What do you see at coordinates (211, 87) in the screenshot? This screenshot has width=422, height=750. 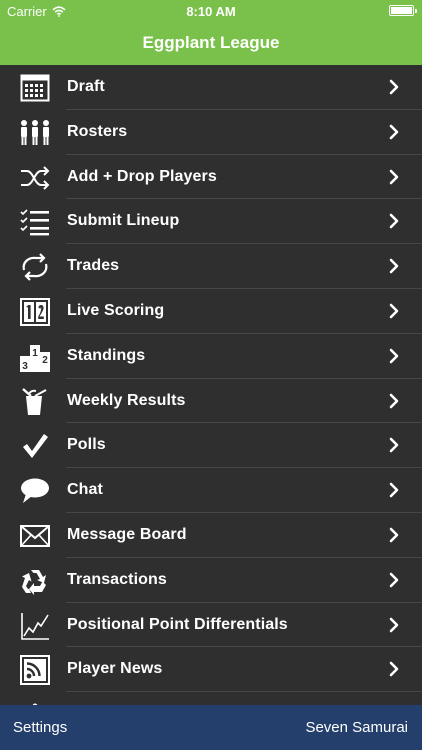 I see `menu-item-draft: Draft` at bounding box center [211, 87].